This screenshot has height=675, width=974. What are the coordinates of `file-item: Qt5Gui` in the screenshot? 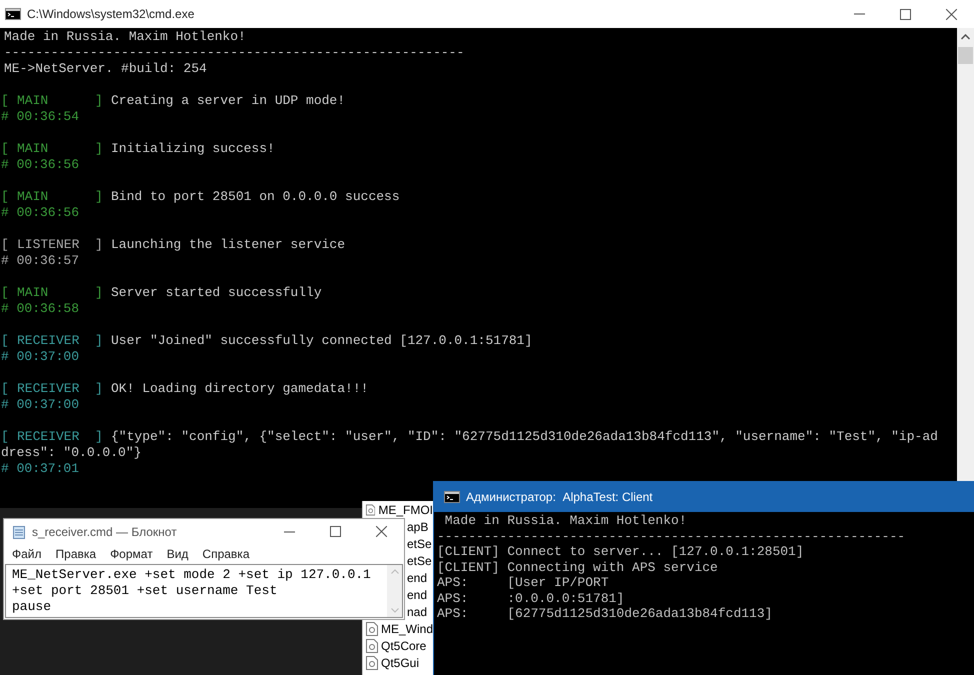 It's located at (398, 662).